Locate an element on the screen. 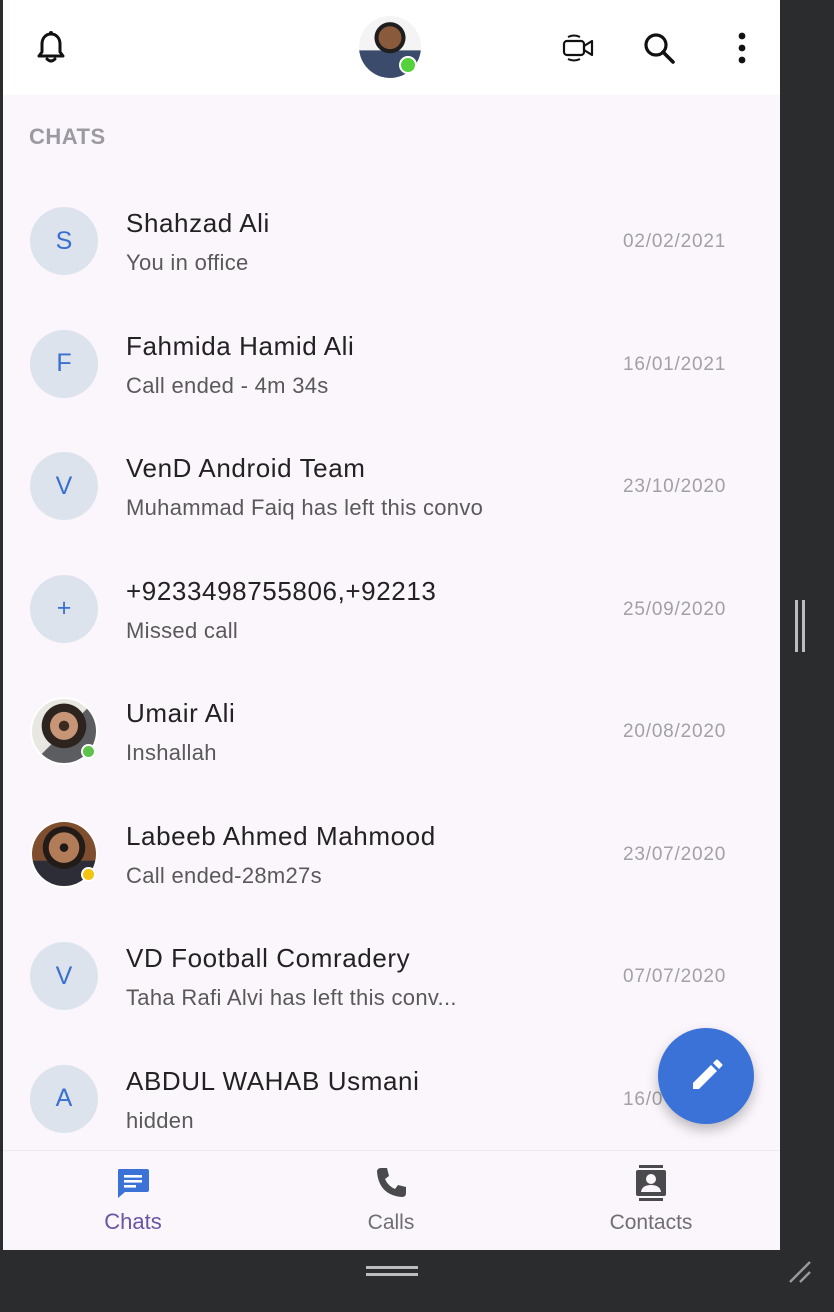 Image resolution: width=834 pixels, height=1312 pixels. tab-label: Contacts is located at coordinates (651, 1222).